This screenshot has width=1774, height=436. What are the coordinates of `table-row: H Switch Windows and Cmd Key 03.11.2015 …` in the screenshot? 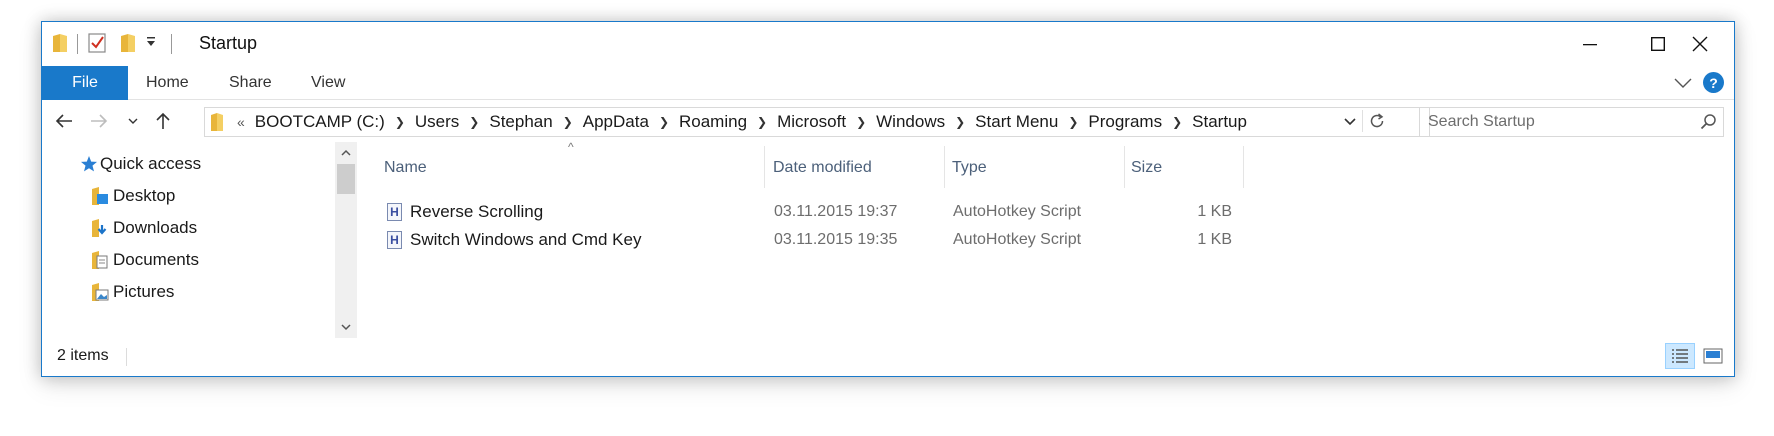 It's located at (874, 240).